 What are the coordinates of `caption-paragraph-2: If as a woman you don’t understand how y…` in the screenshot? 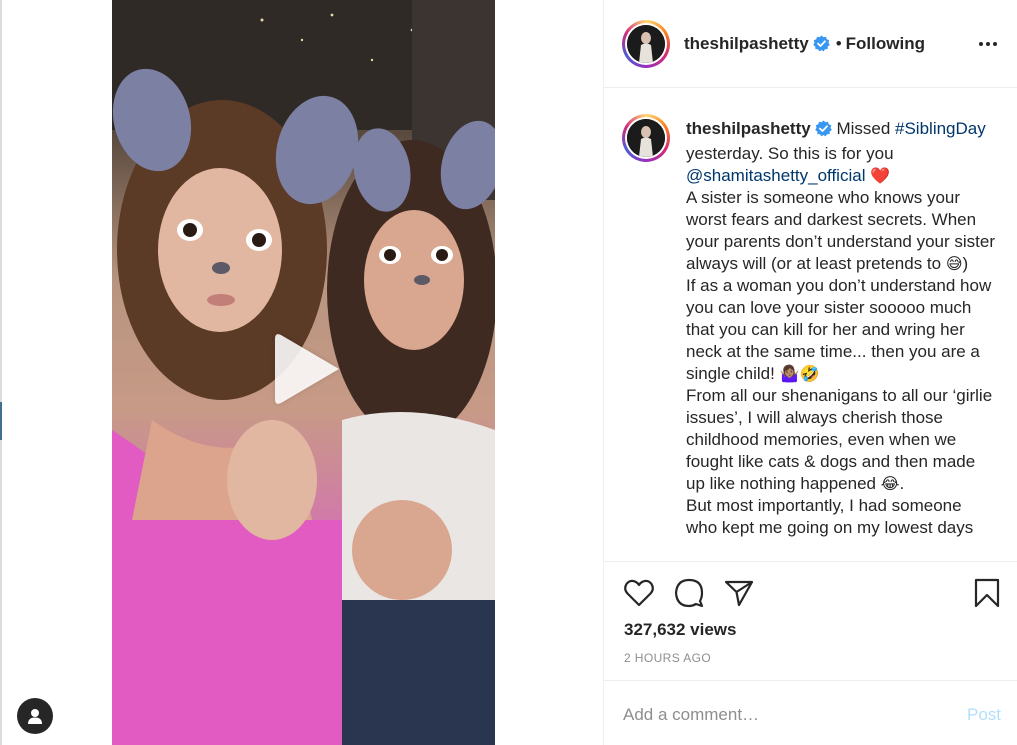 It's located at (839, 329).